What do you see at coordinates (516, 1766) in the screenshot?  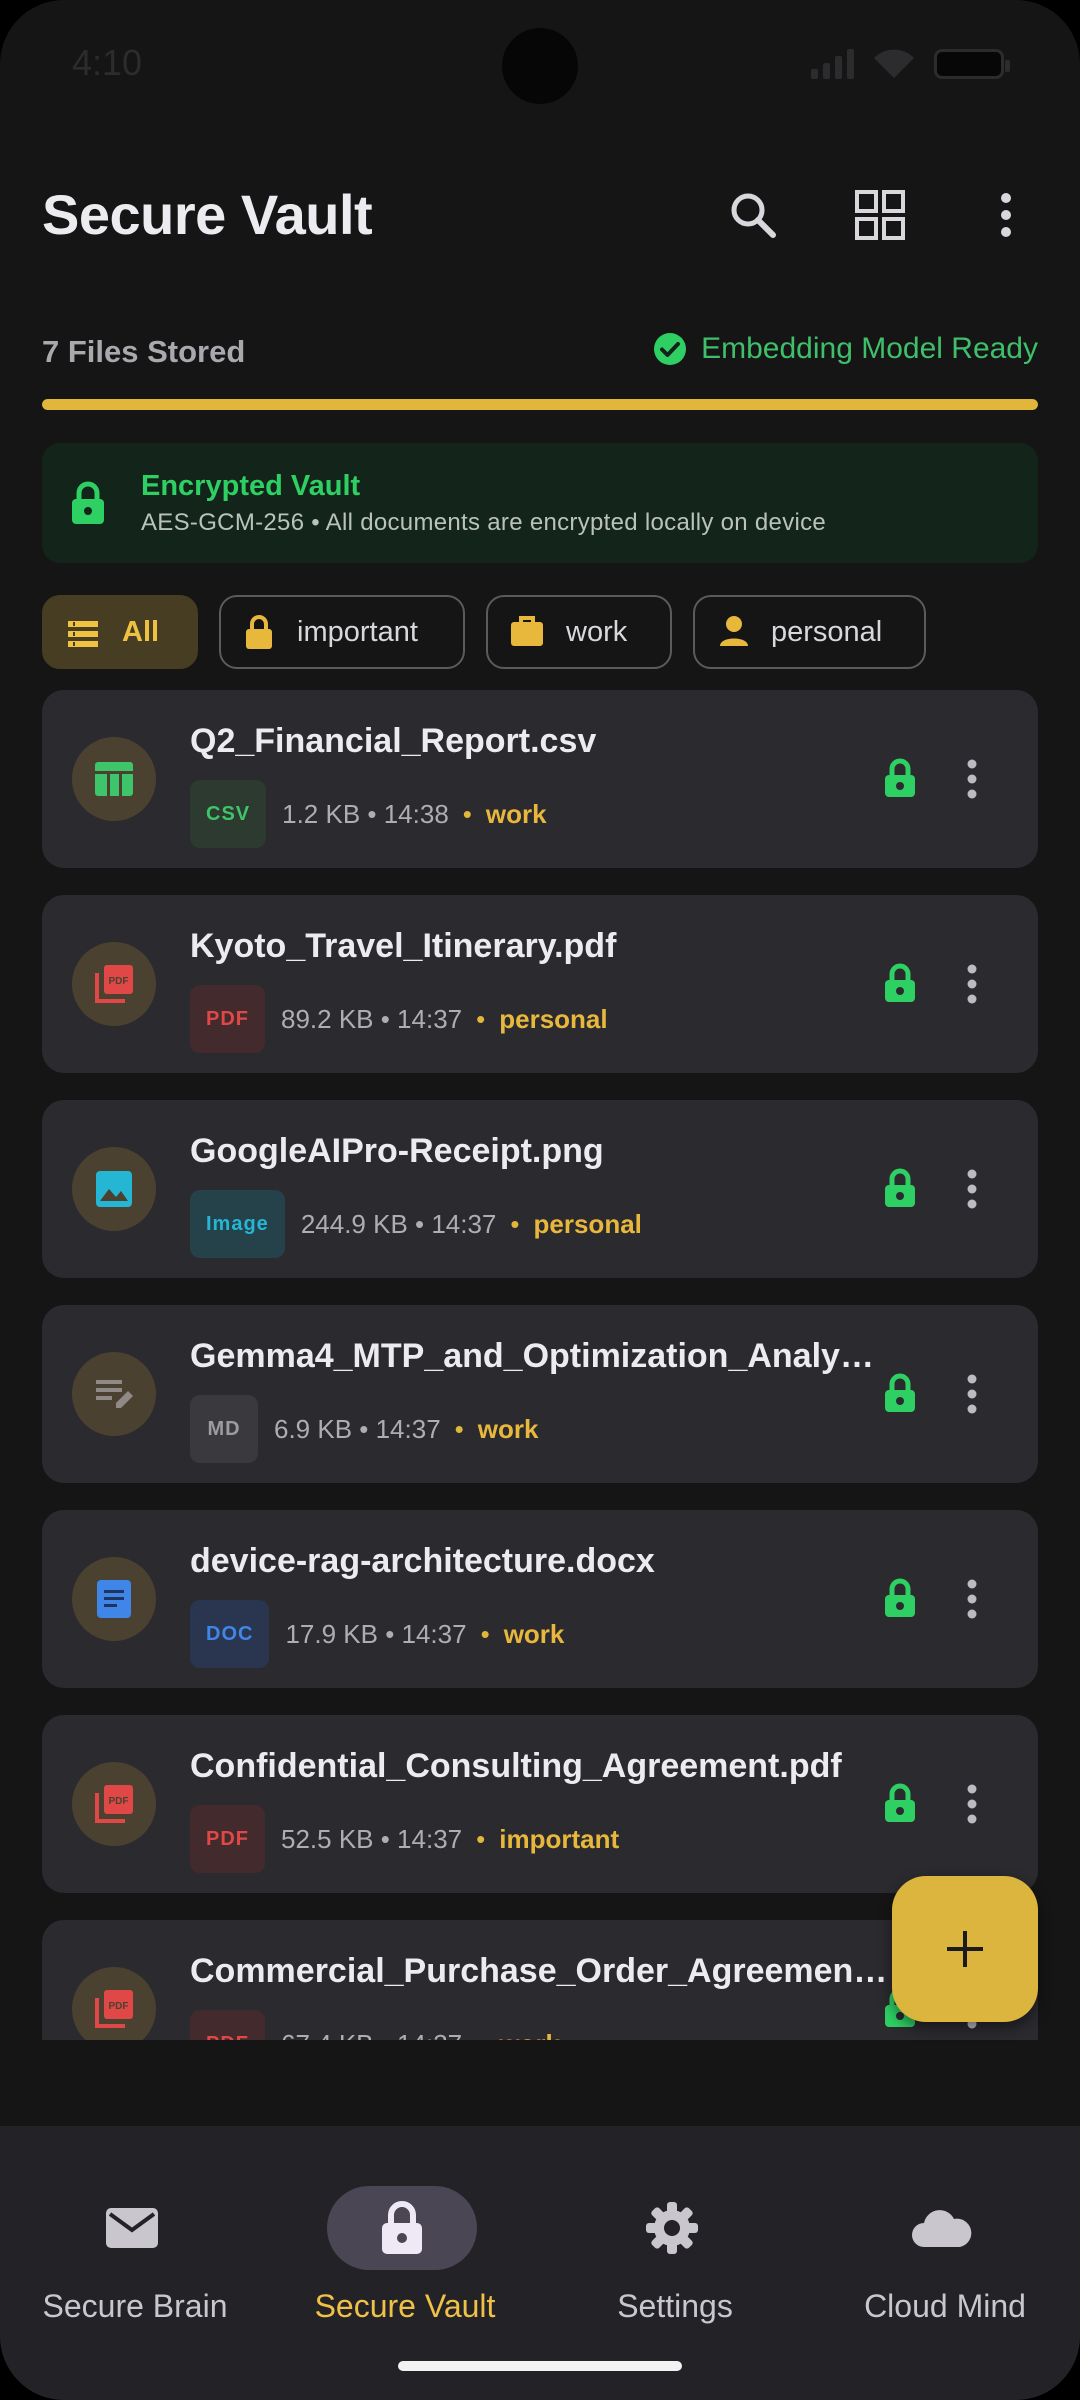 I see `file-name: Confidential_Consulting_Agreement.pdf` at bounding box center [516, 1766].